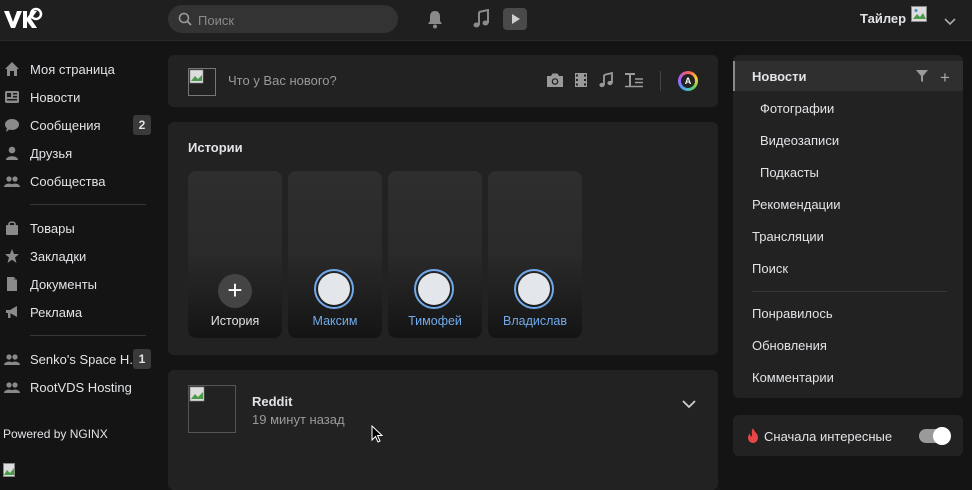 The height and width of the screenshot is (490, 972). What do you see at coordinates (770, 268) in the screenshot?
I see `menu-item-search: Поиск` at bounding box center [770, 268].